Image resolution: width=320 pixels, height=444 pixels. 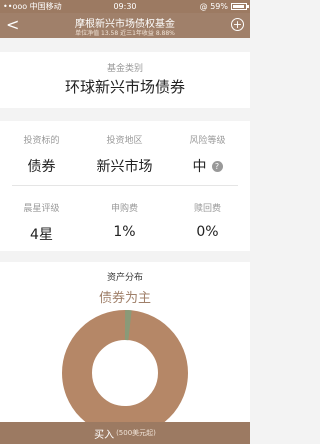 I want to click on add-button: +, so click(x=237, y=24).